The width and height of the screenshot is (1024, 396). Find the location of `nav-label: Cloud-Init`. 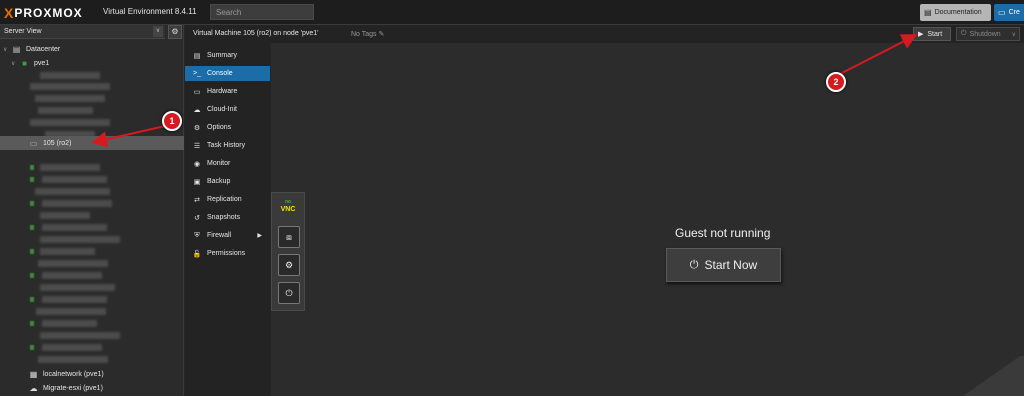

nav-label: Cloud-Init is located at coordinates (222, 109).